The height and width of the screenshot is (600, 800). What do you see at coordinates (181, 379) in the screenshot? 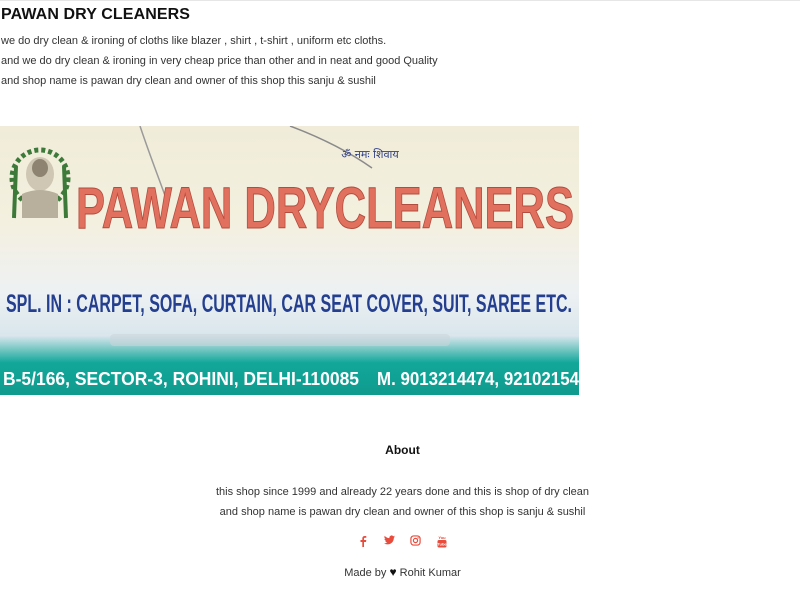
I see `signboard-address: B-5/166, SECTOR-3, ROHINI, DELHI-110085` at bounding box center [181, 379].